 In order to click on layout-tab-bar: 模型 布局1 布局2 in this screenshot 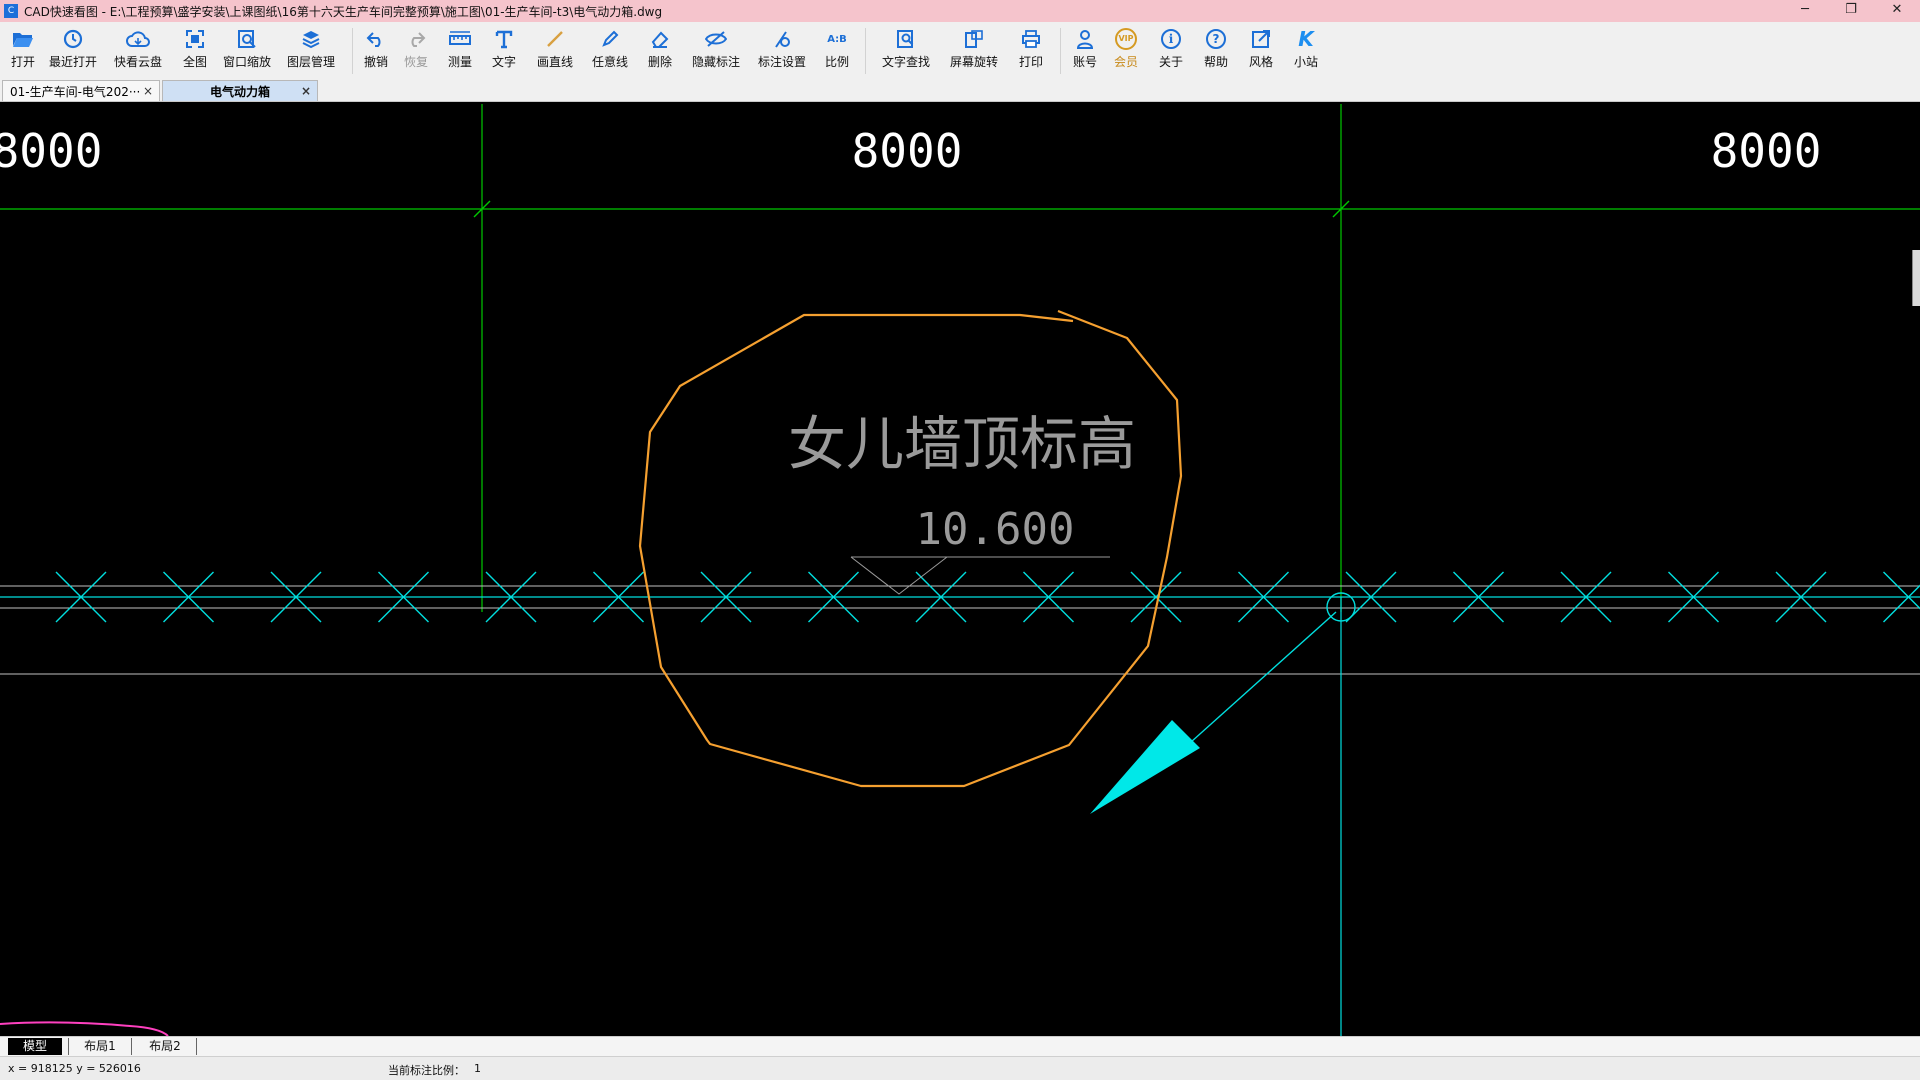, I will do `click(960, 1046)`.